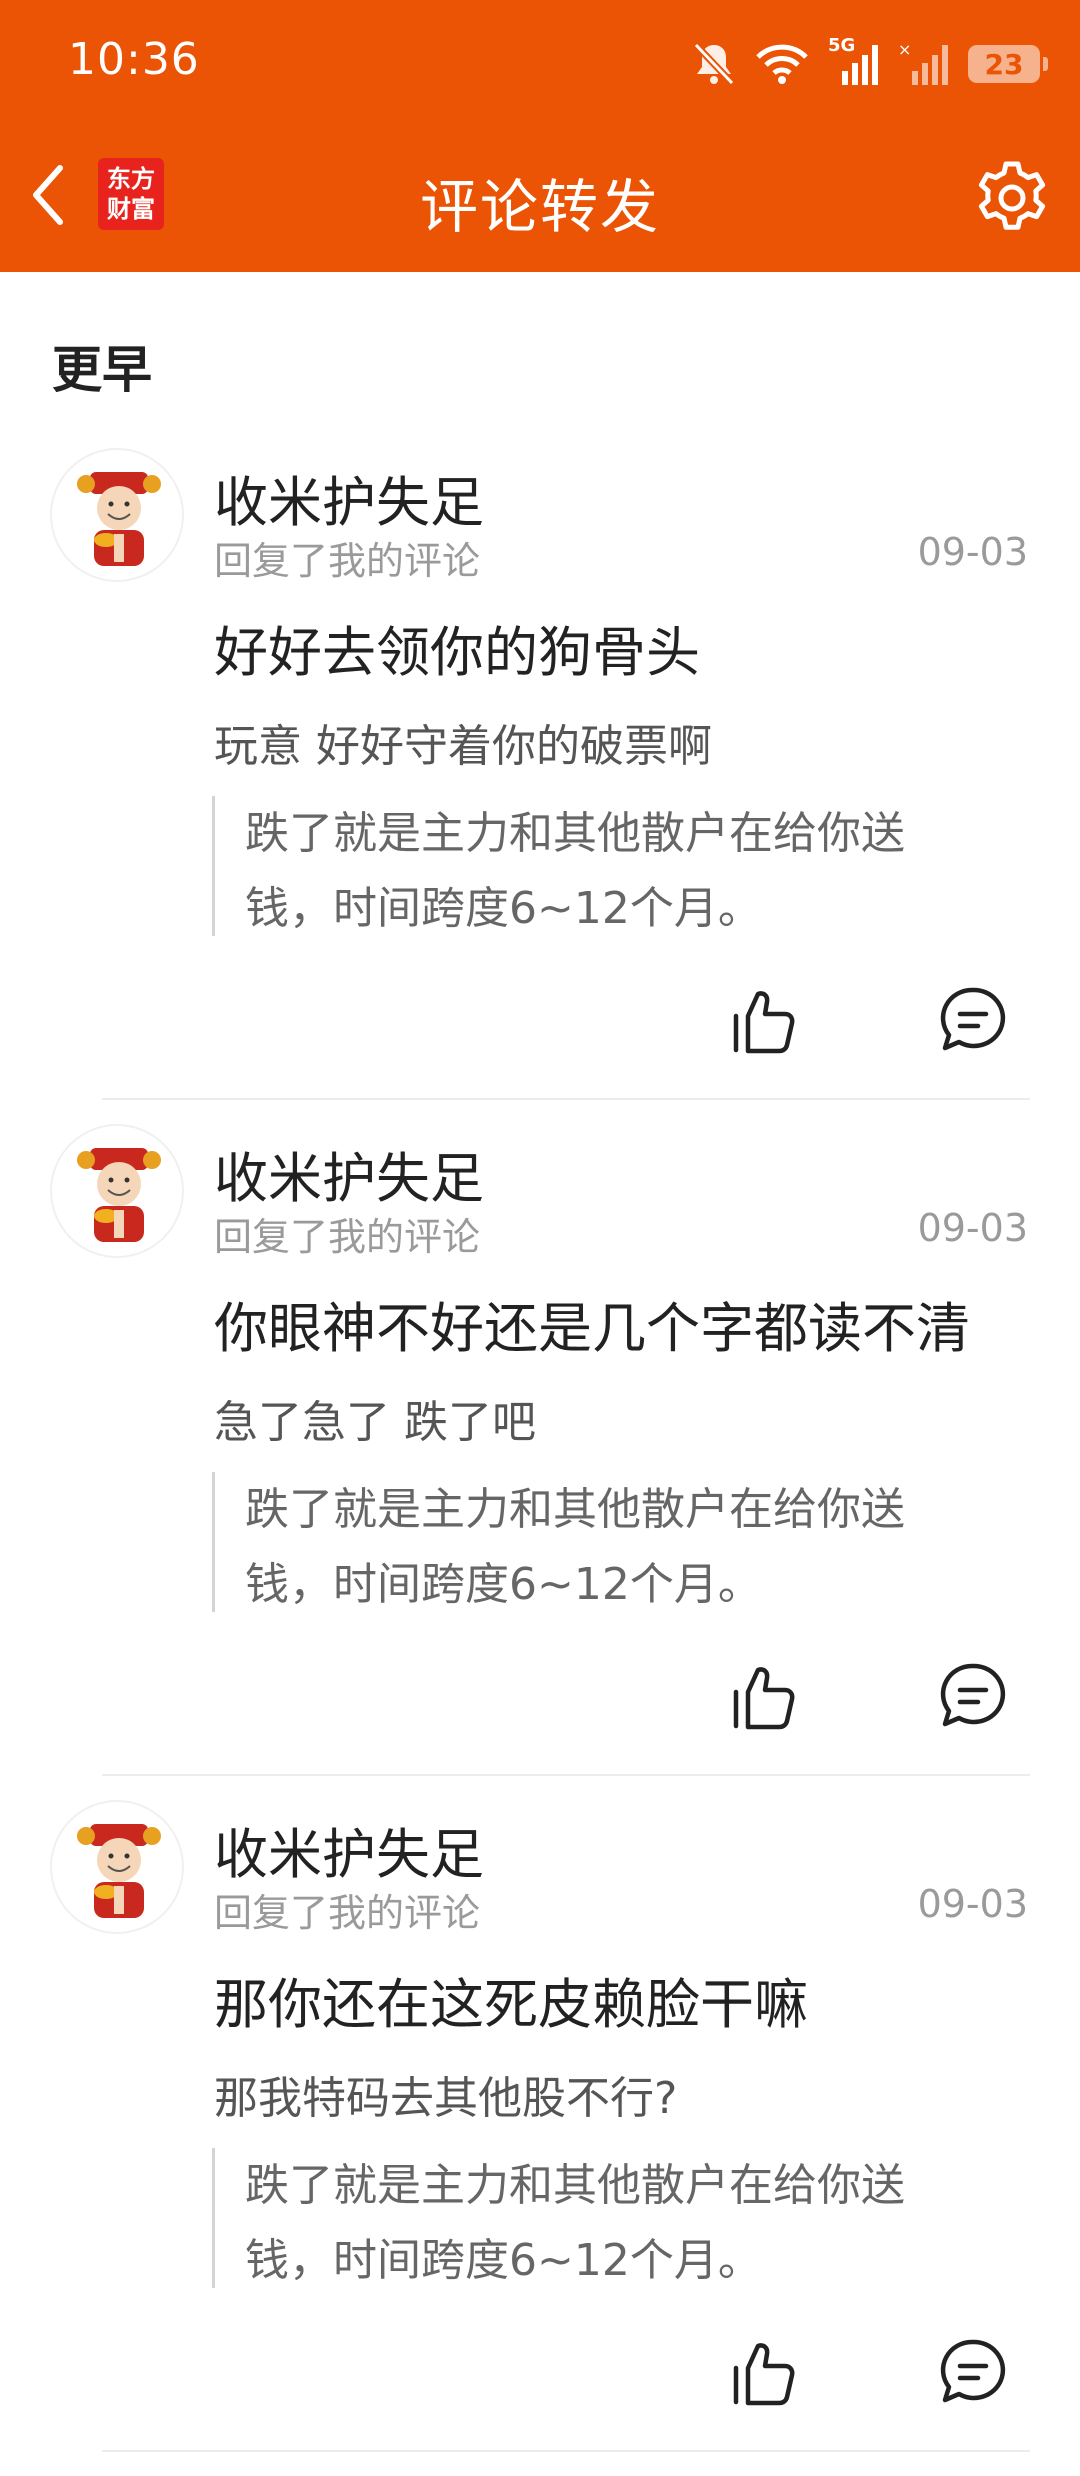 This screenshot has height=2476, width=1080. I want to click on status-icons: 5G × 23, so click(870, 63).